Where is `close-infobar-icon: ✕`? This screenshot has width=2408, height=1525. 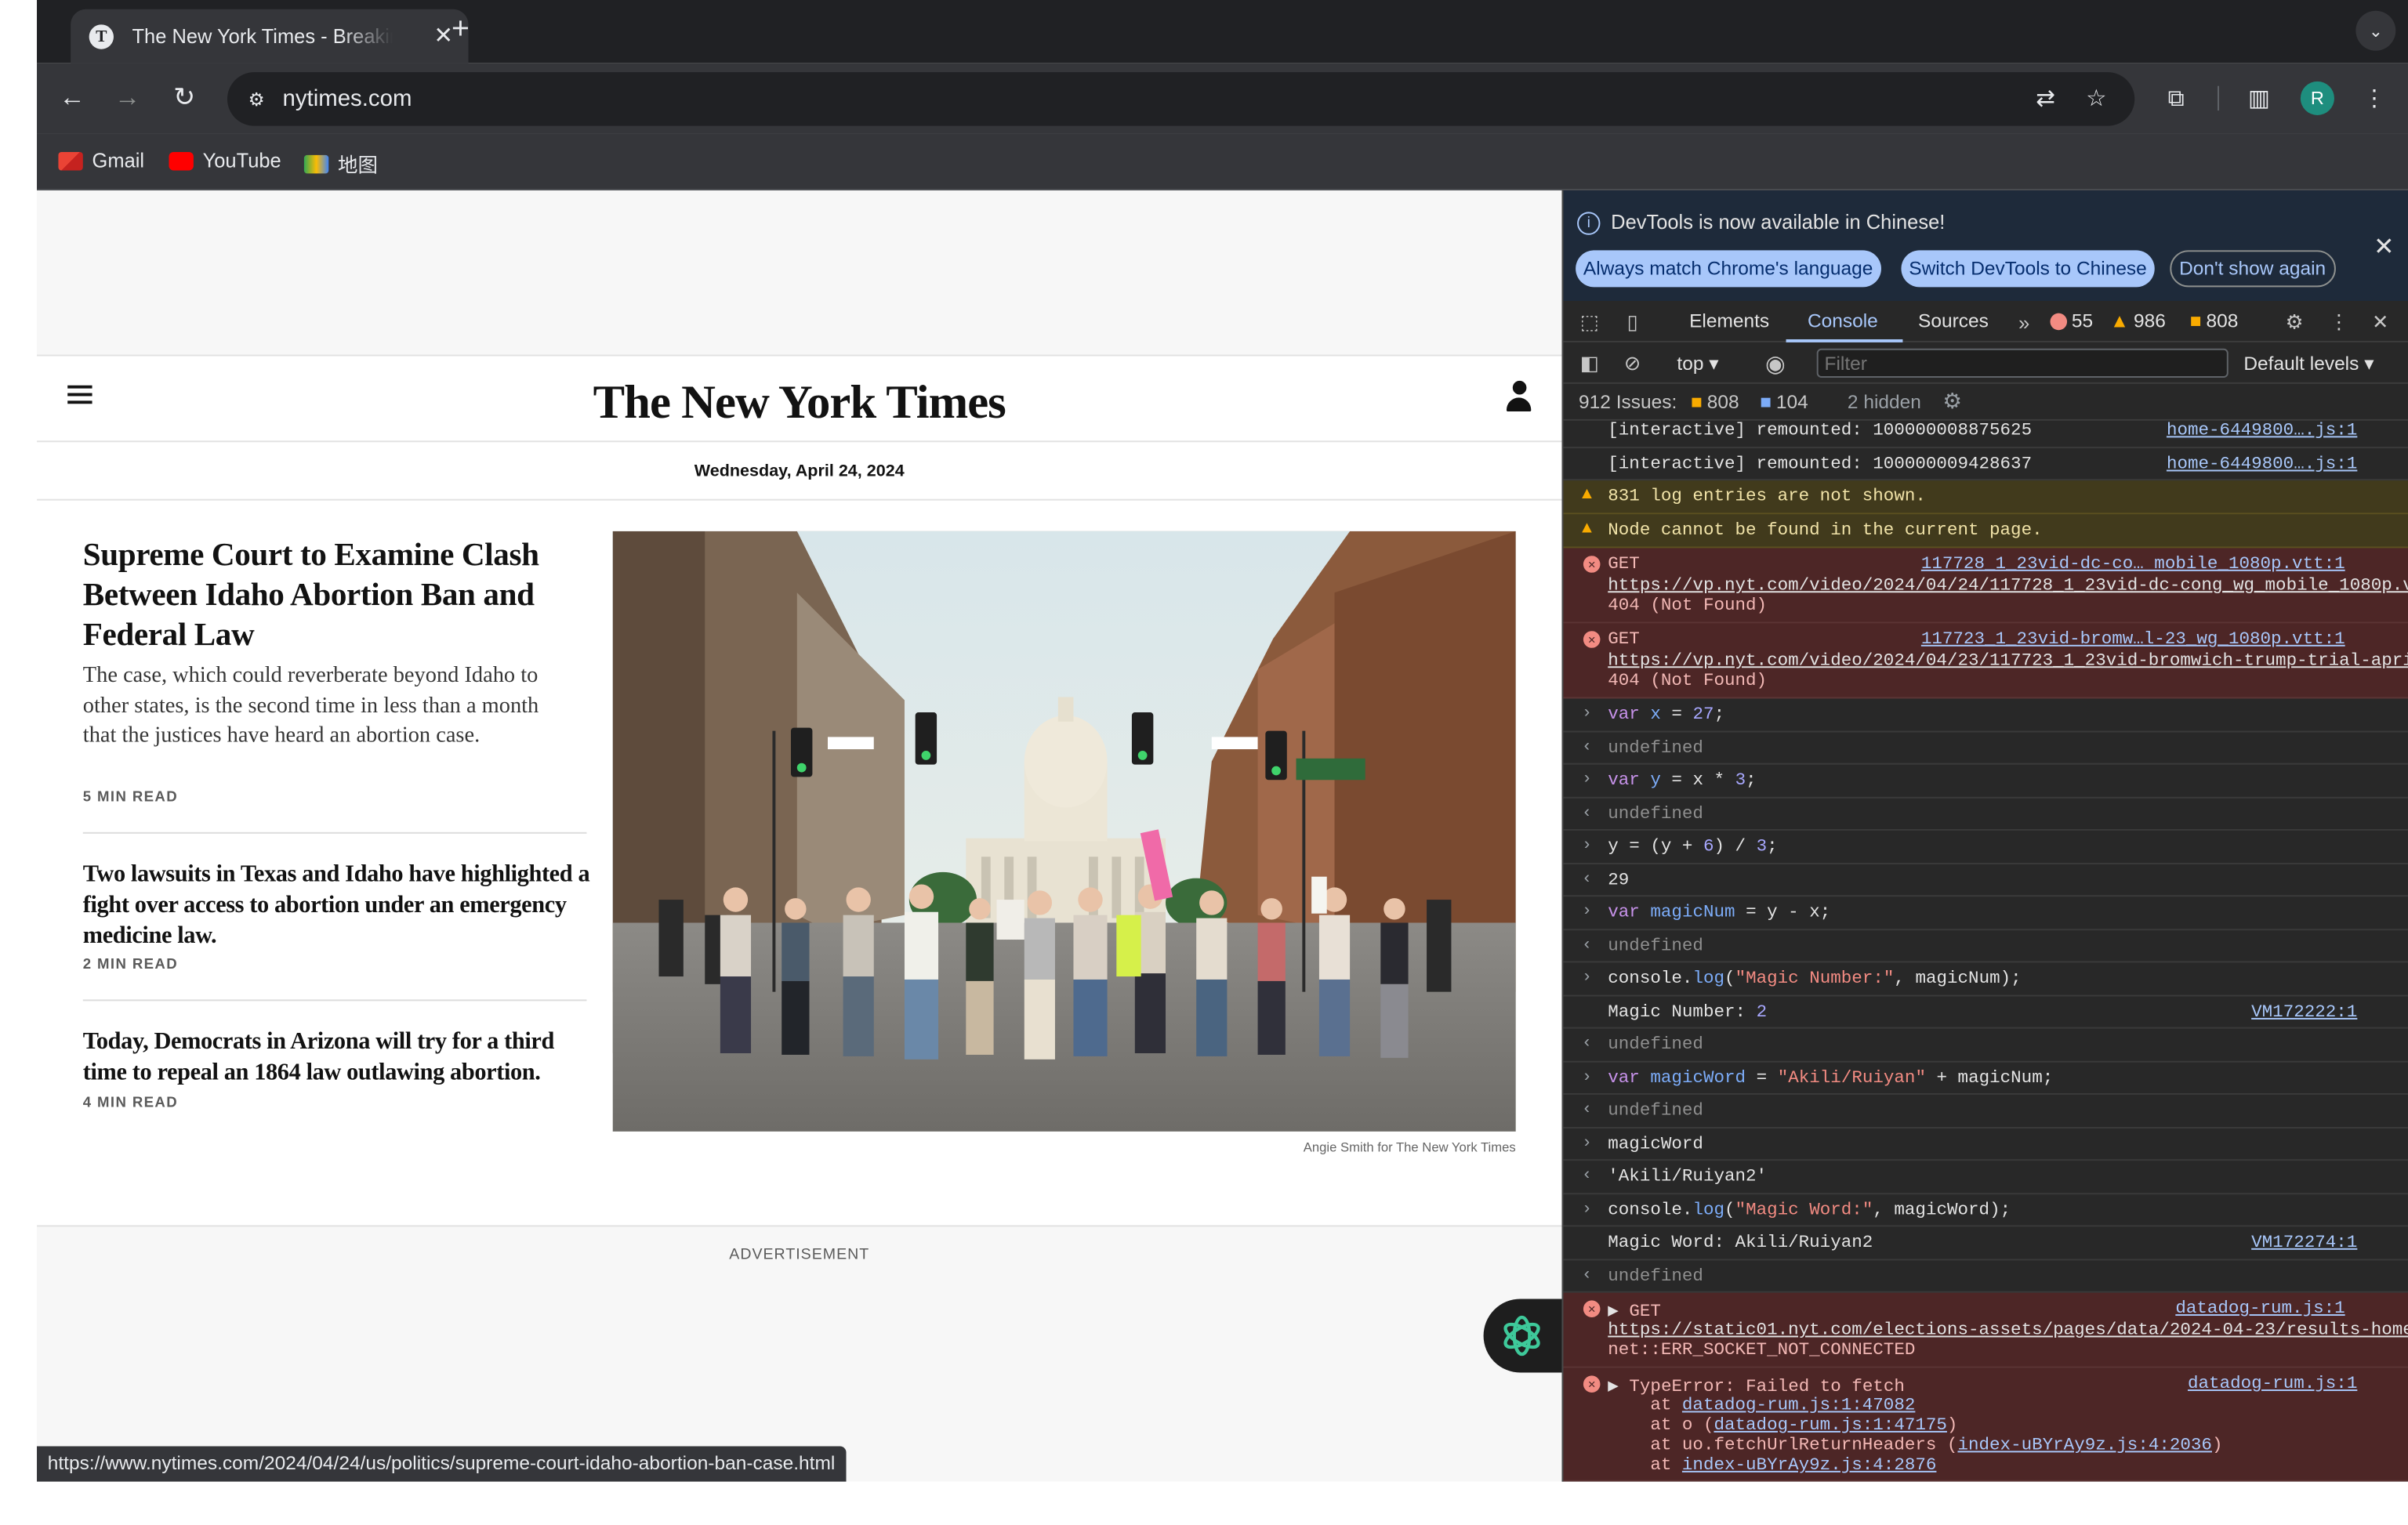
close-infobar-icon: ✕ is located at coordinates (2384, 247).